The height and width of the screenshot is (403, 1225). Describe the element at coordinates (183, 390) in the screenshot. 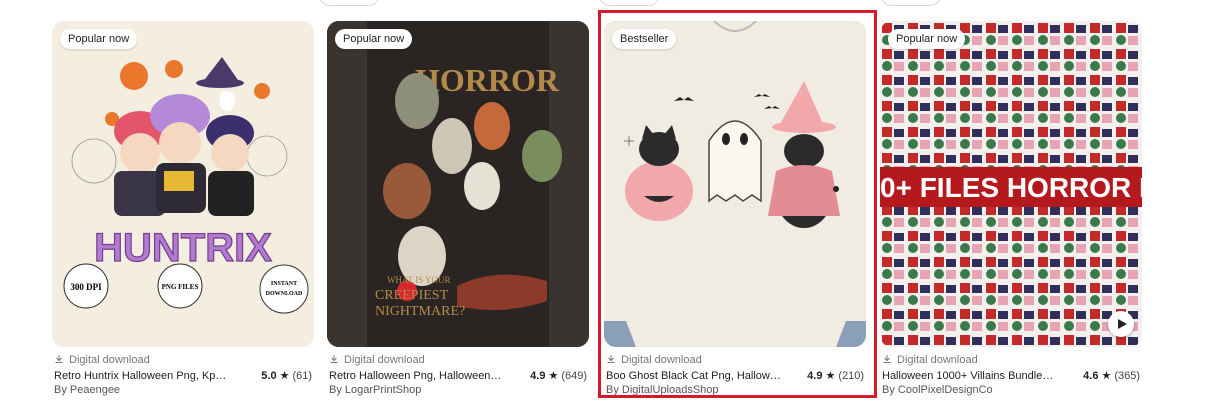

I see `shop-name: By Peaengee` at that location.